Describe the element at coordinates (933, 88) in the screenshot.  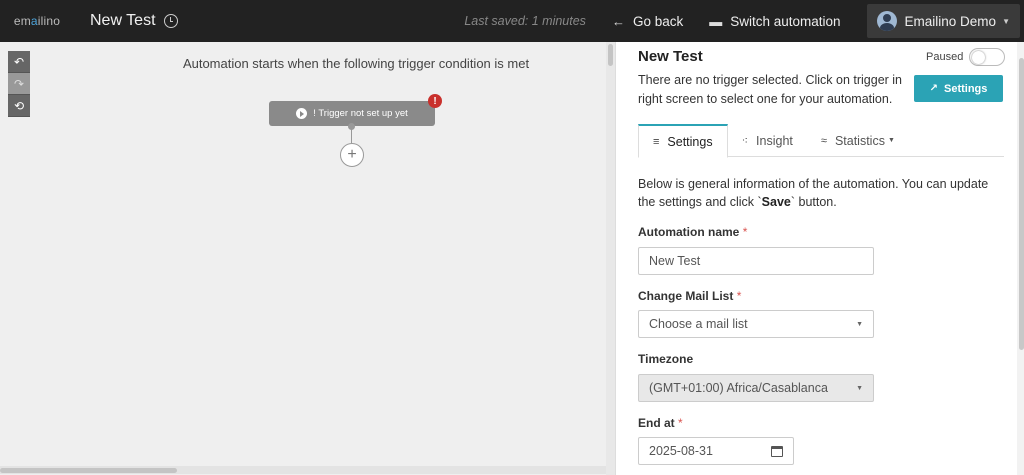
I see `chart-line-icon: ↗` at that location.